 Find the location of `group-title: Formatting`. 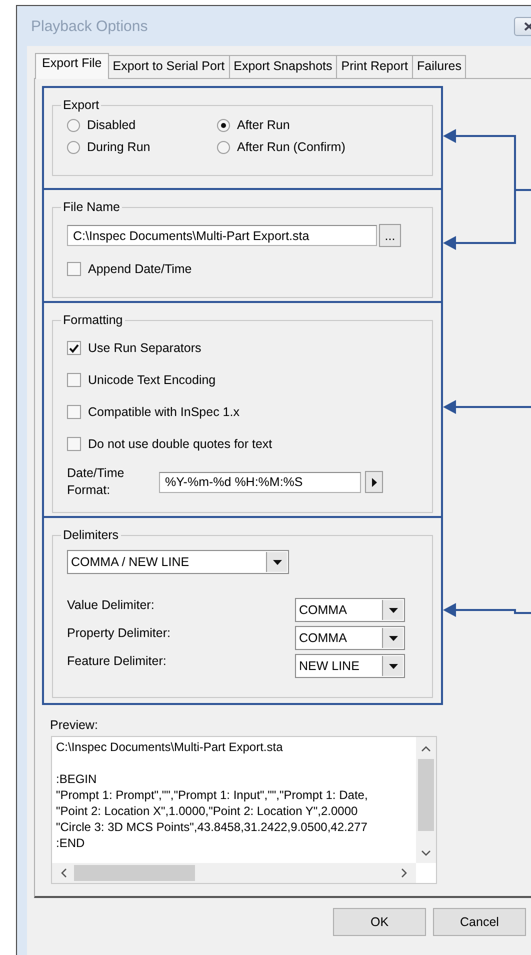

group-title: Formatting is located at coordinates (93, 320).